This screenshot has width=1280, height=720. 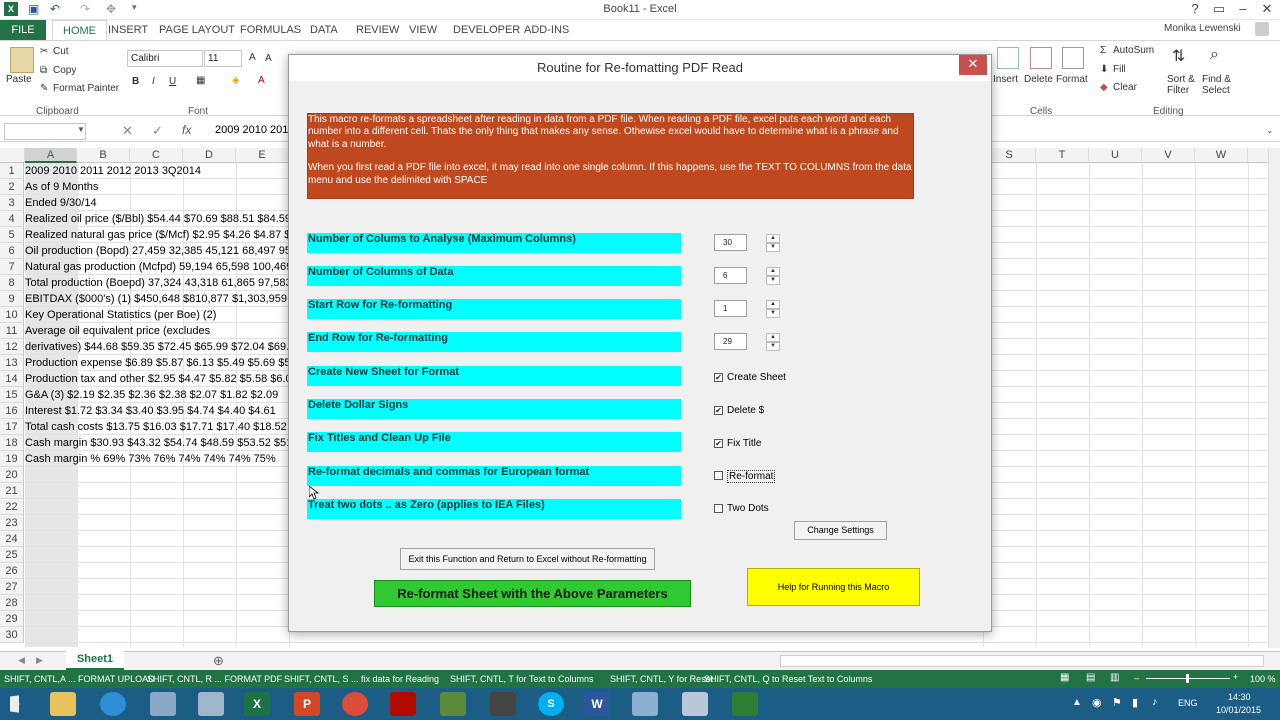 I want to click on row-header: 25, so click(x=12, y=555).